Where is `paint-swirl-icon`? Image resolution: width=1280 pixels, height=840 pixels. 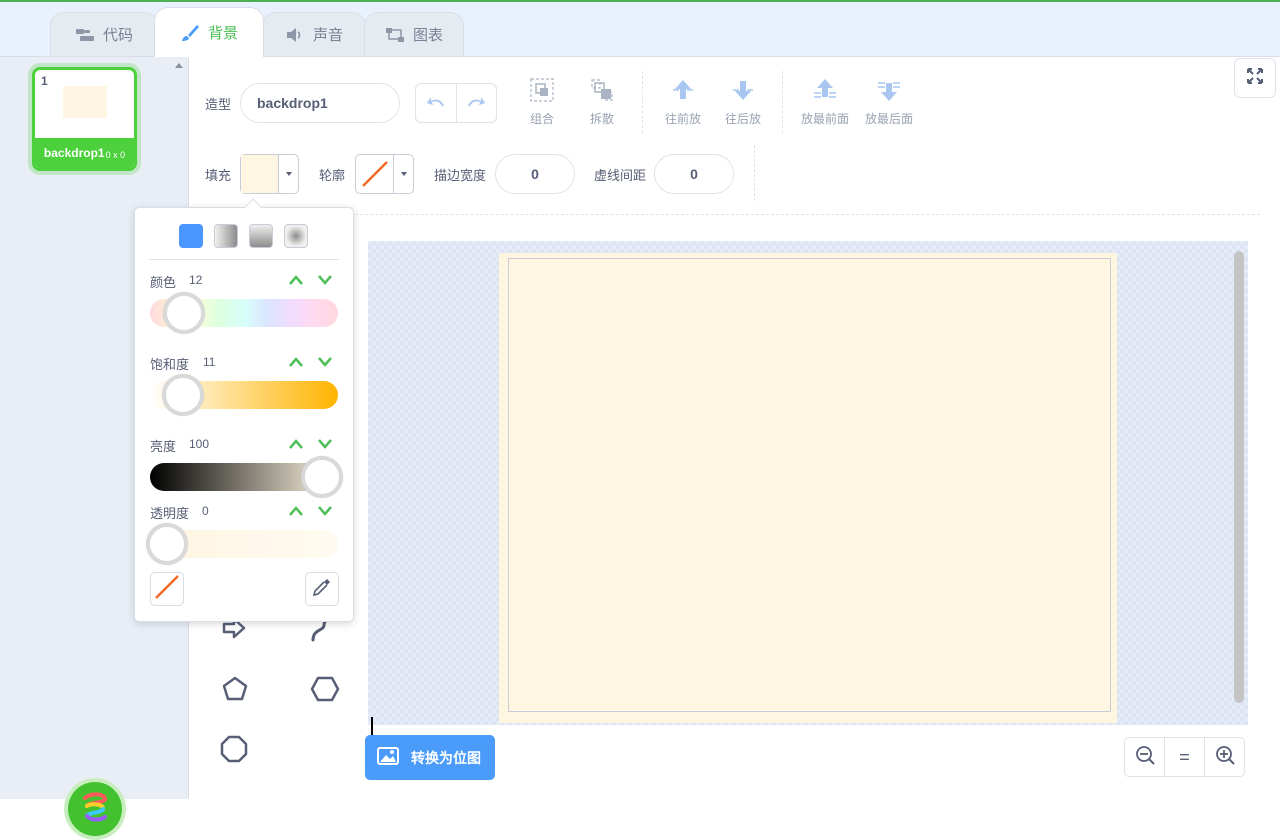
paint-swirl-icon is located at coordinates (95, 809).